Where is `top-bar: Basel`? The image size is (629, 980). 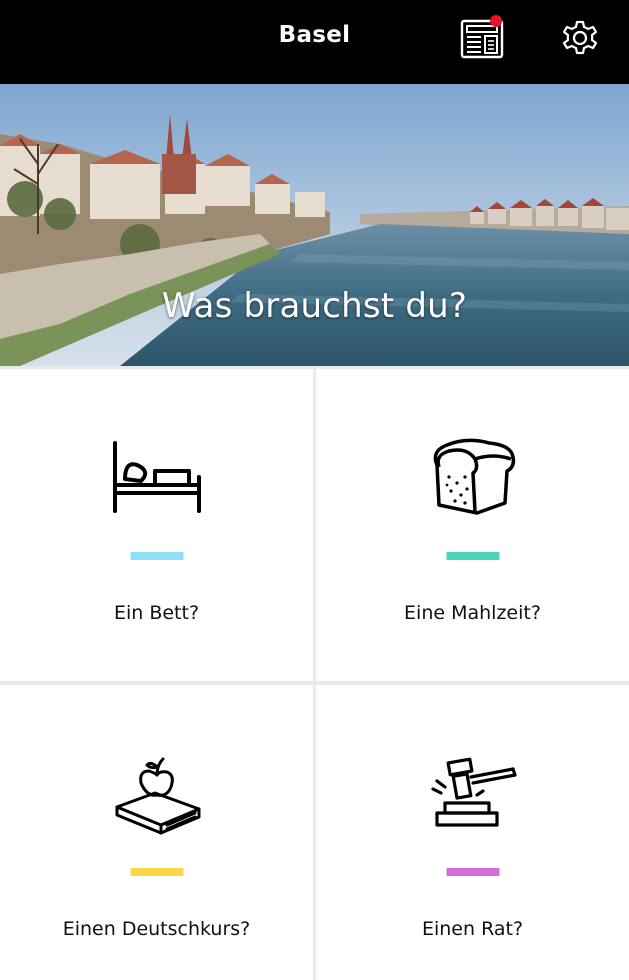 top-bar: Basel is located at coordinates (314, 42).